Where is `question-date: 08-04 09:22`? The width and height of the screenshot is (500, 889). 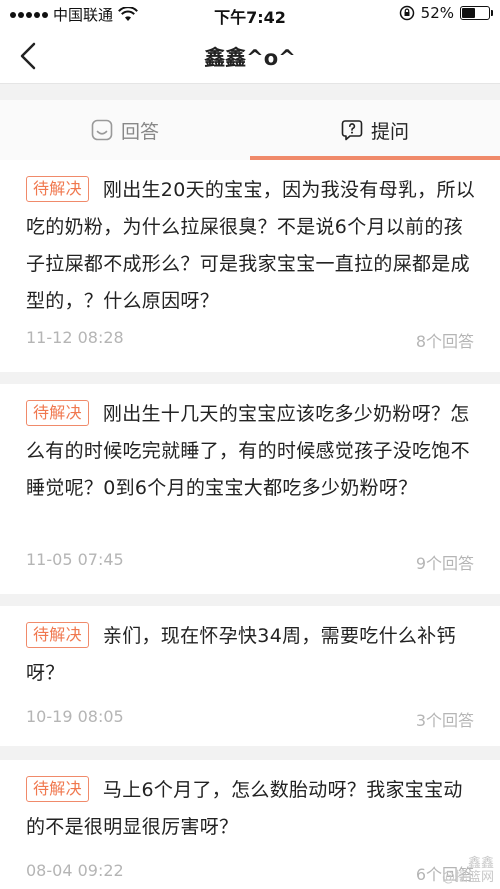
question-date: 08-04 09:22 is located at coordinates (75, 870).